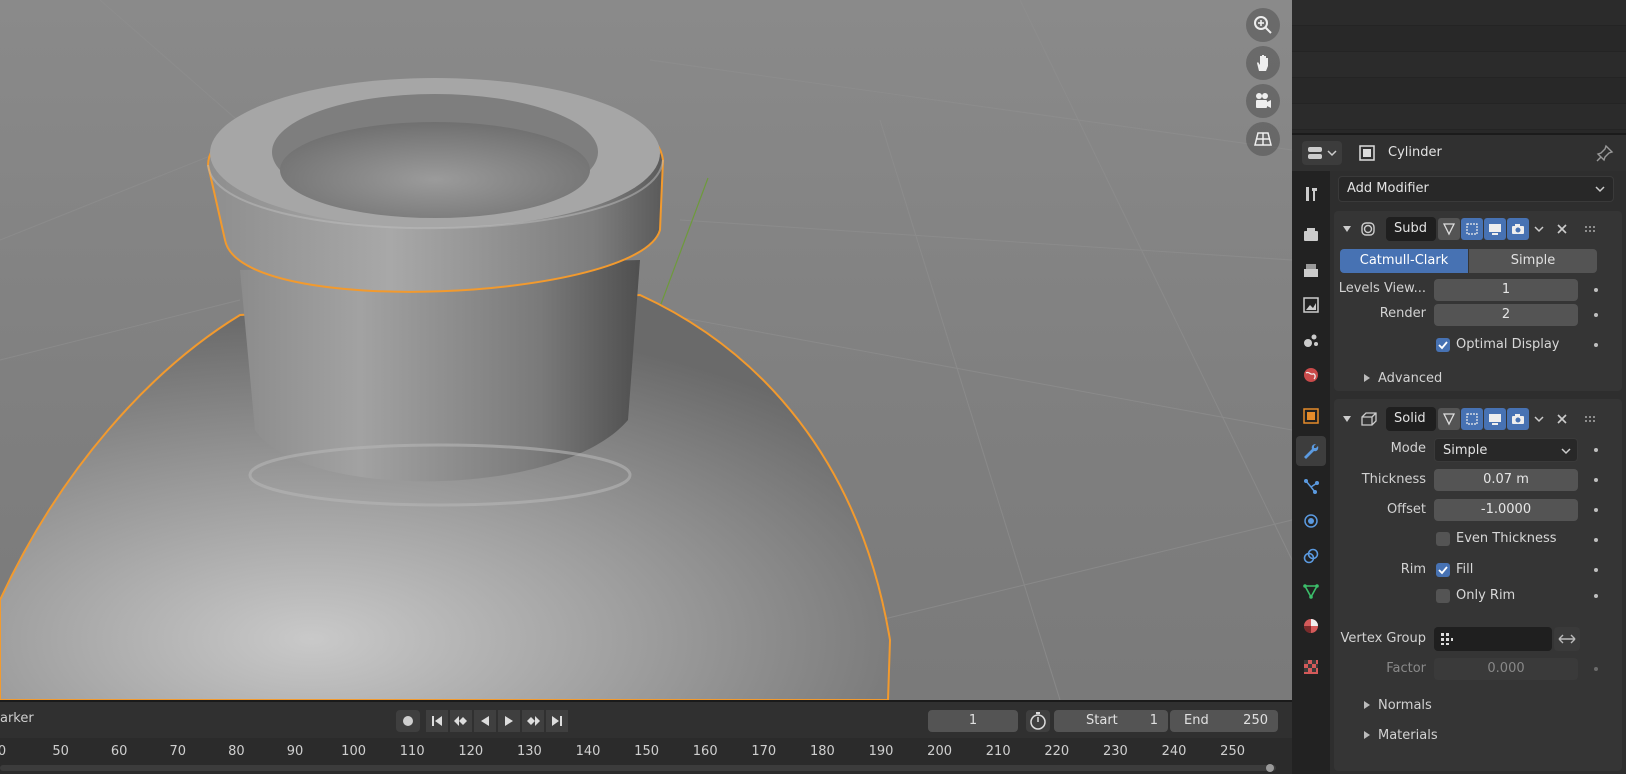 The height and width of the screenshot is (774, 1626). I want to click on tab-tool, so click(1311, 194).